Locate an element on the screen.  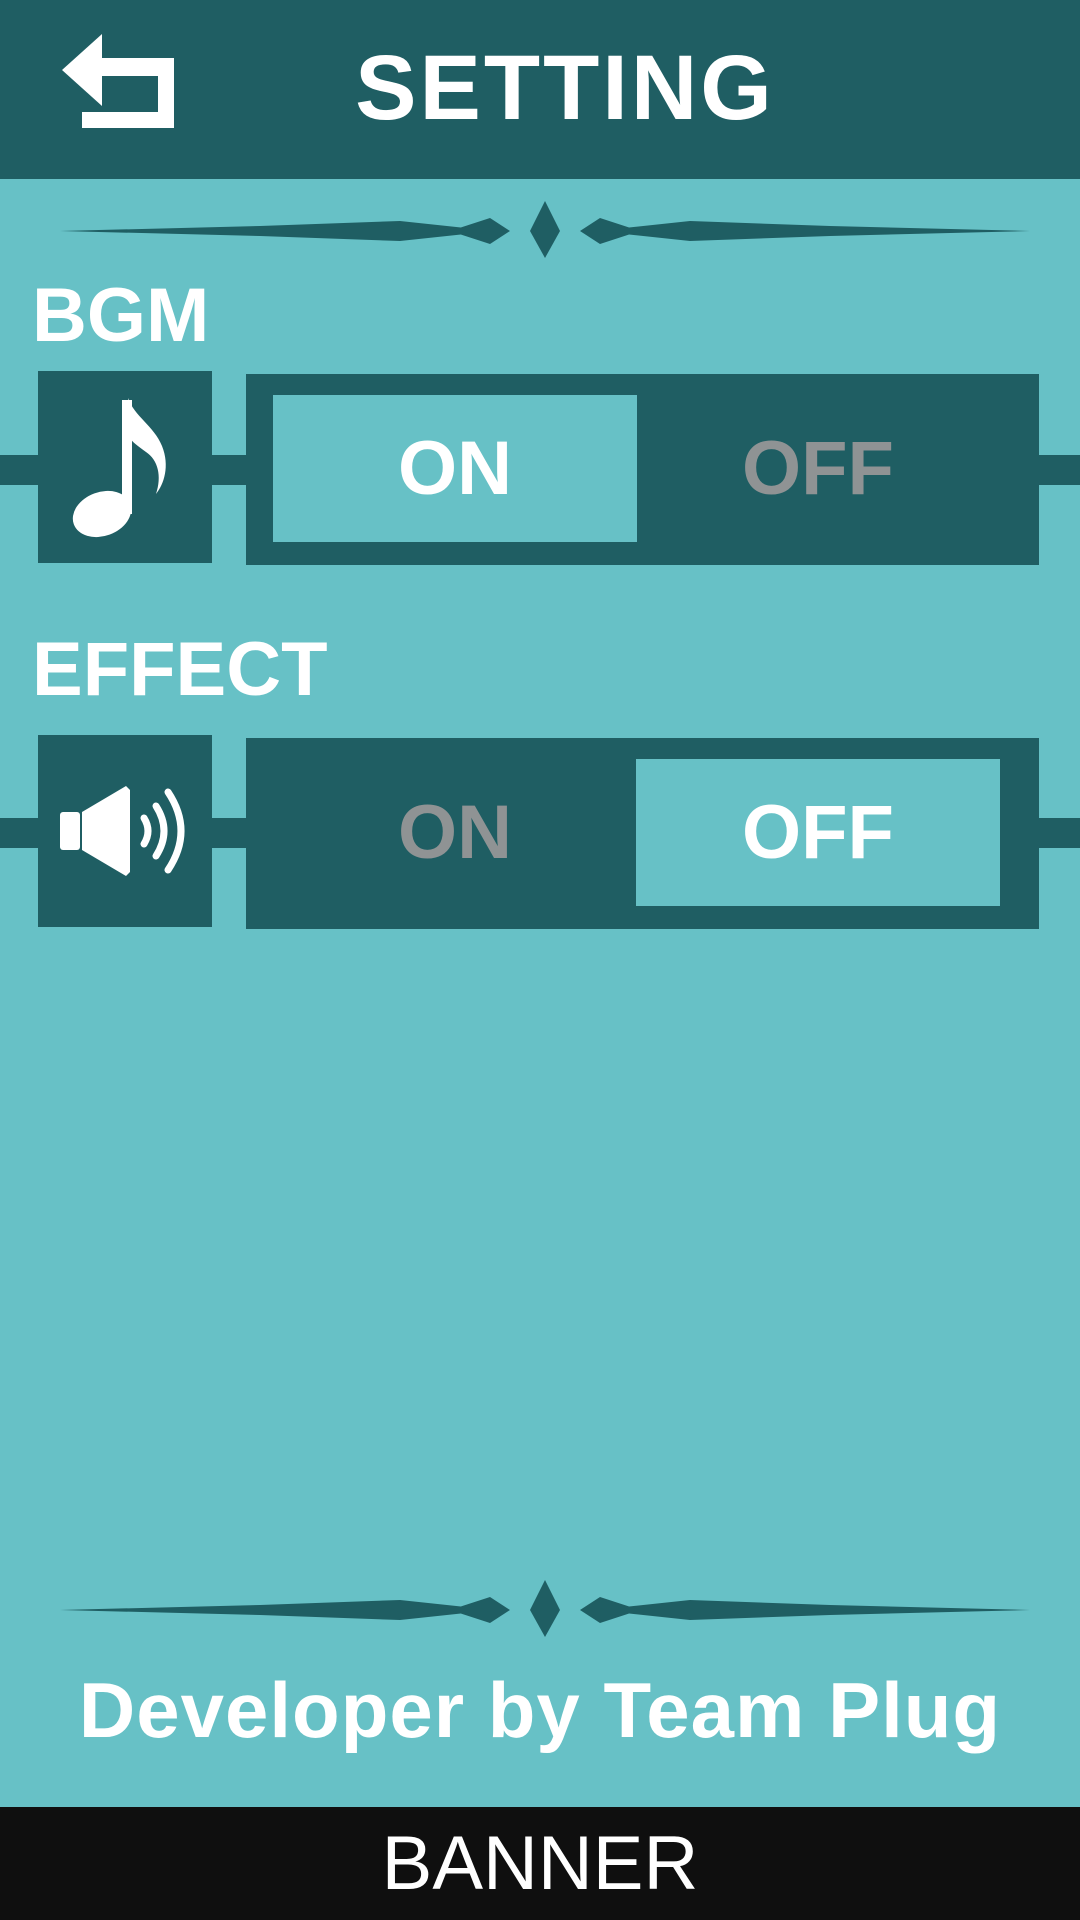
header-bar: SETTING is located at coordinates (540, 89).